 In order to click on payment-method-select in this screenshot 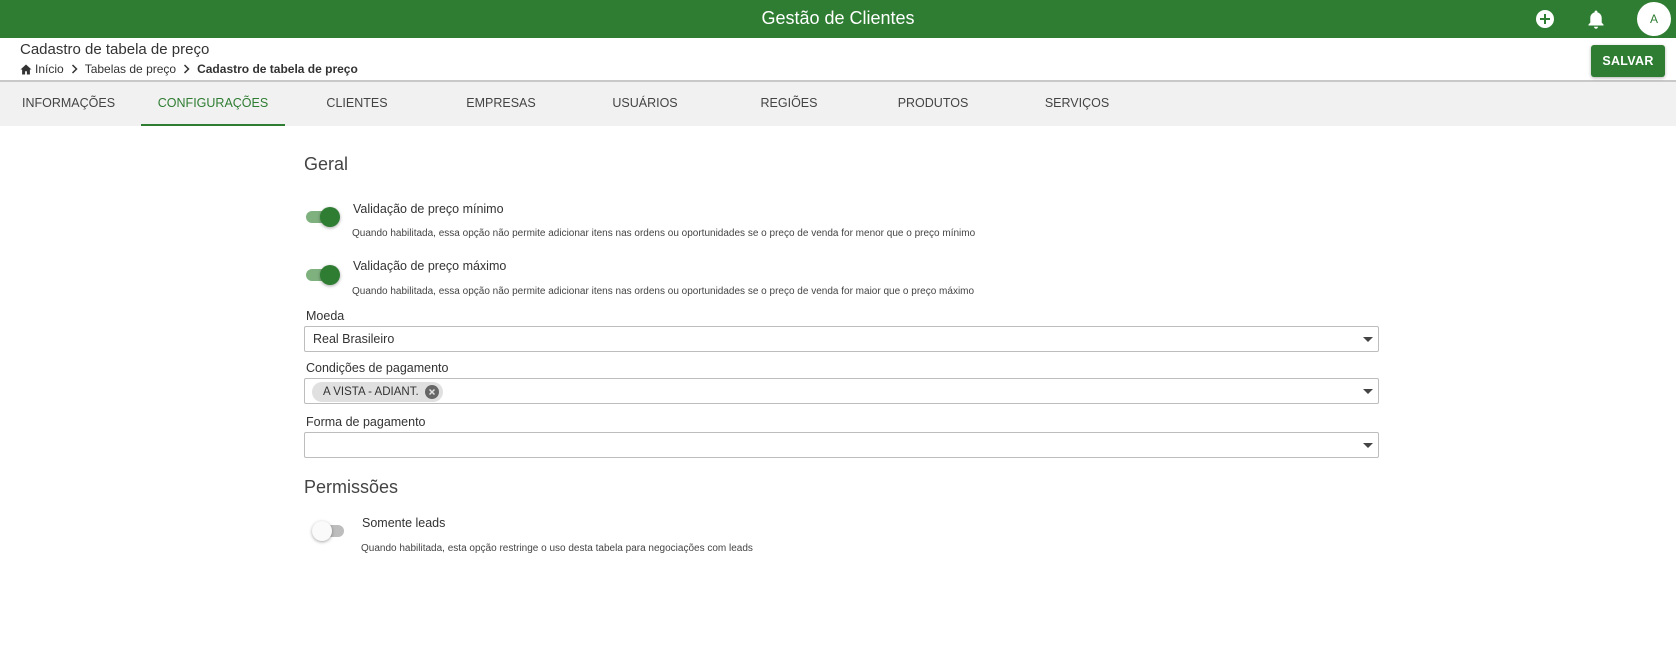, I will do `click(841, 445)`.